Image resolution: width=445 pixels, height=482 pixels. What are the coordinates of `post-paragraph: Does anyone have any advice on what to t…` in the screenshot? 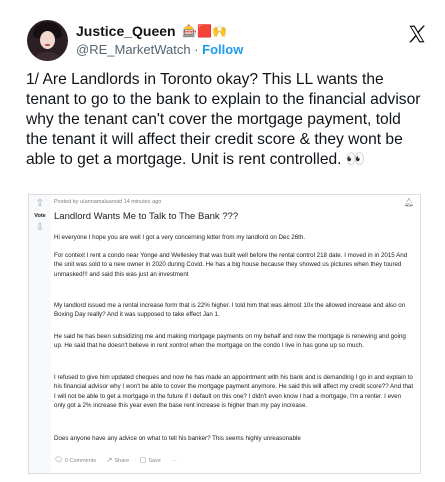 It's located at (177, 438).